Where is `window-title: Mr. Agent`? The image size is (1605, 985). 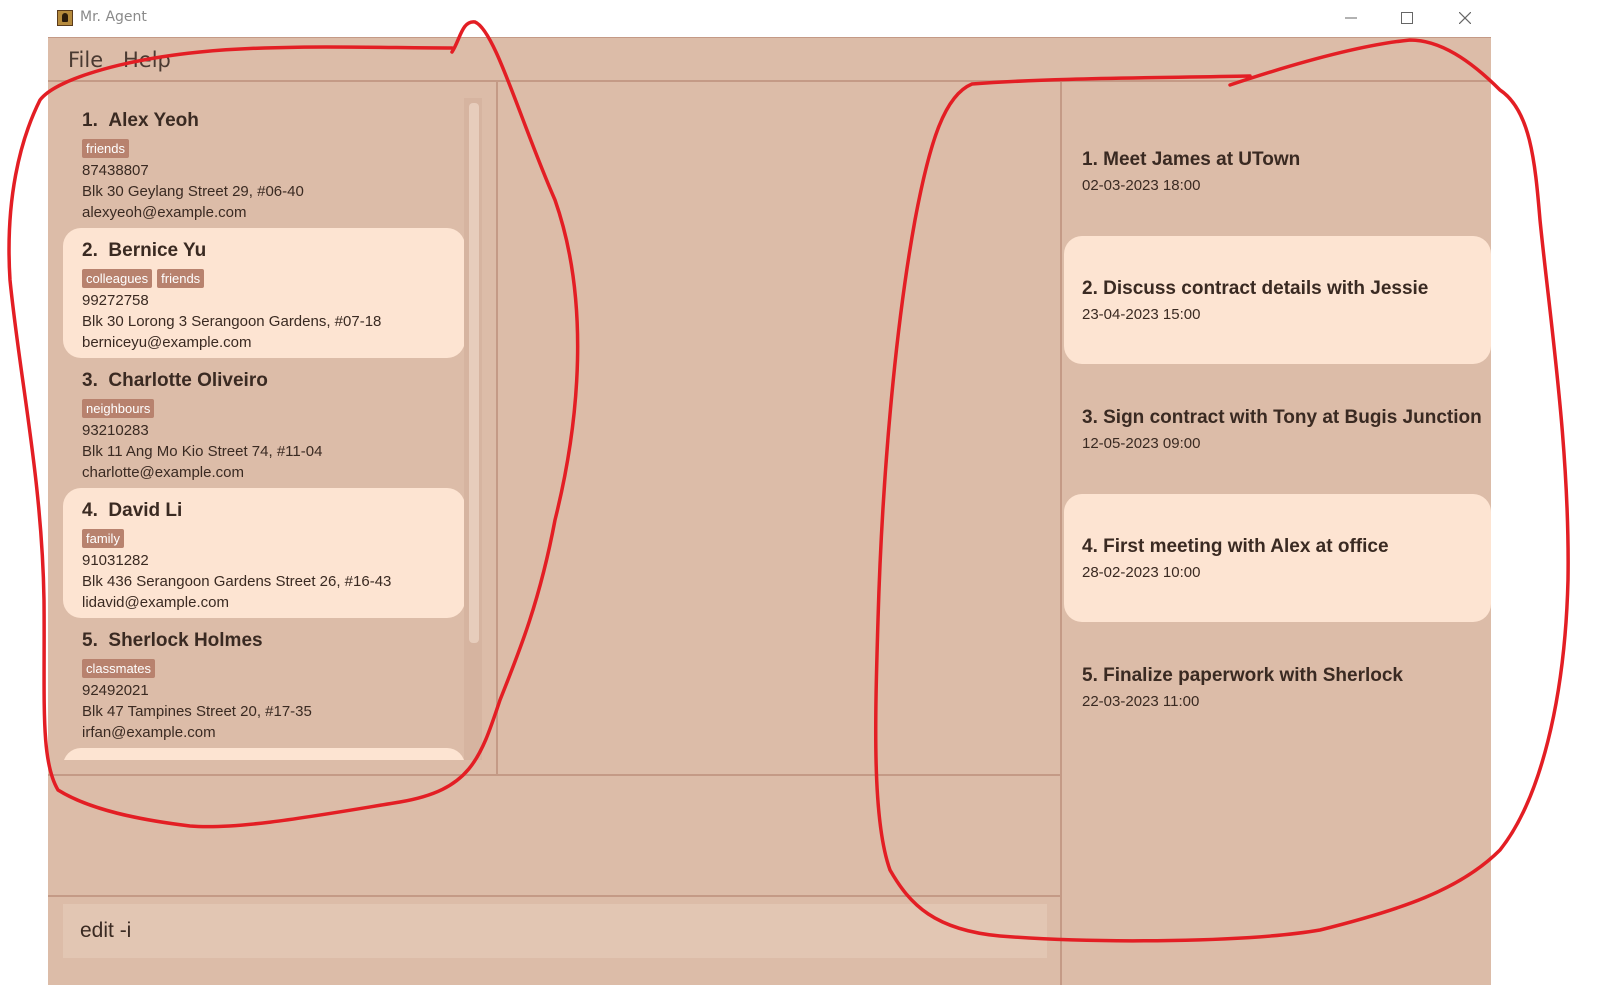 window-title: Mr. Agent is located at coordinates (113, 17).